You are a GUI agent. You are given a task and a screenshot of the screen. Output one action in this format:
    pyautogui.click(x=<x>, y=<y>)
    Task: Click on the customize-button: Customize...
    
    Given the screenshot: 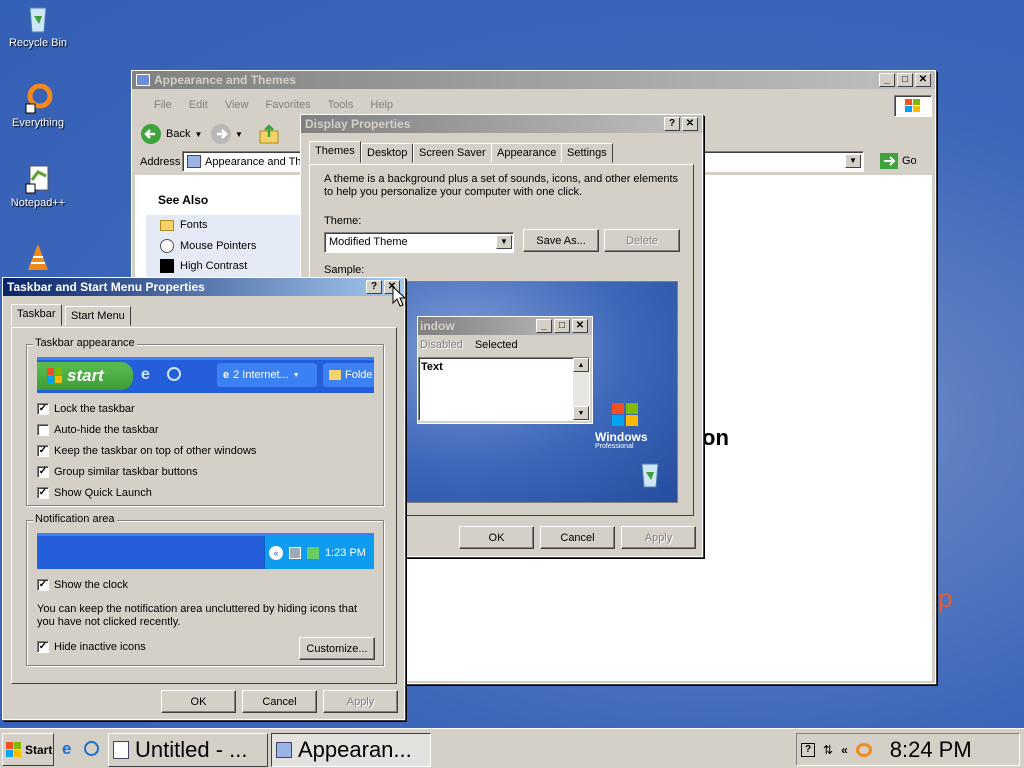 What is the action you would take?
    pyautogui.click(x=337, y=648)
    